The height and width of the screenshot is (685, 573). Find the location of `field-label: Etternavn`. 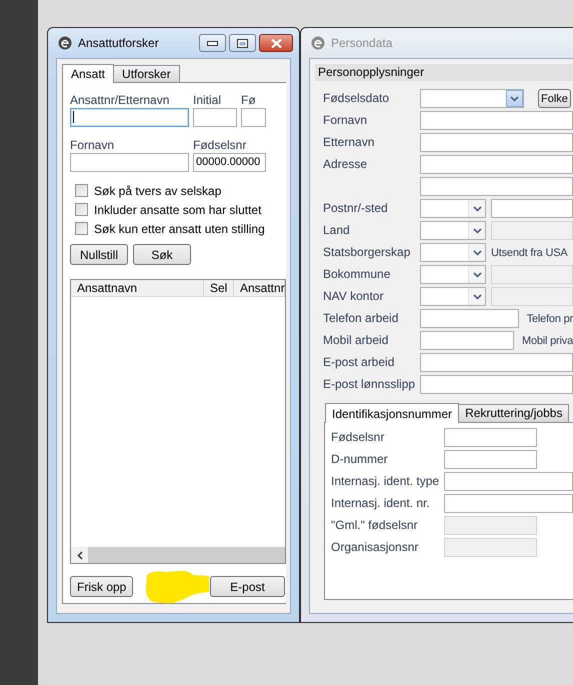

field-label: Etternavn is located at coordinates (349, 142).